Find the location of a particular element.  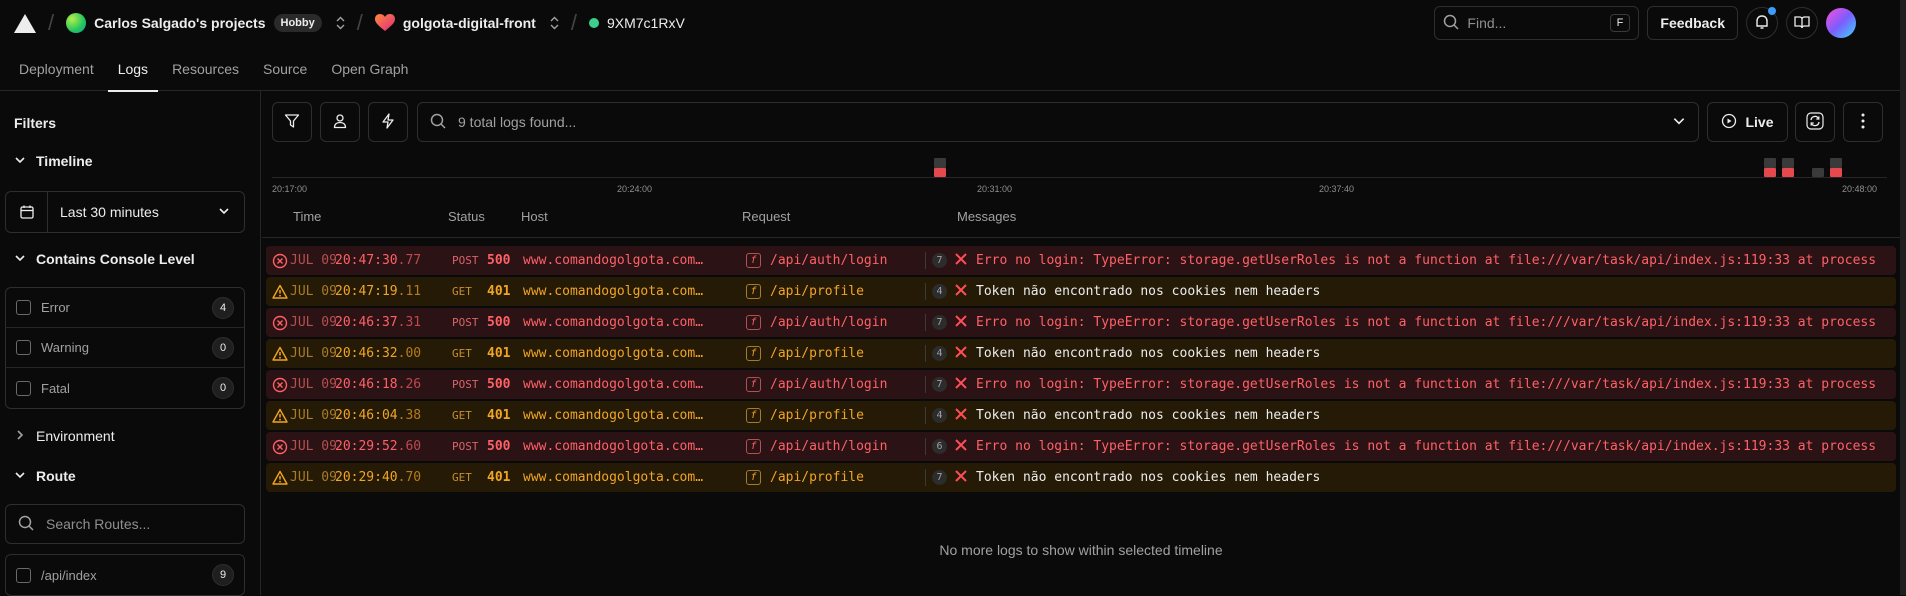

environment-label: Environment is located at coordinates (75, 436).